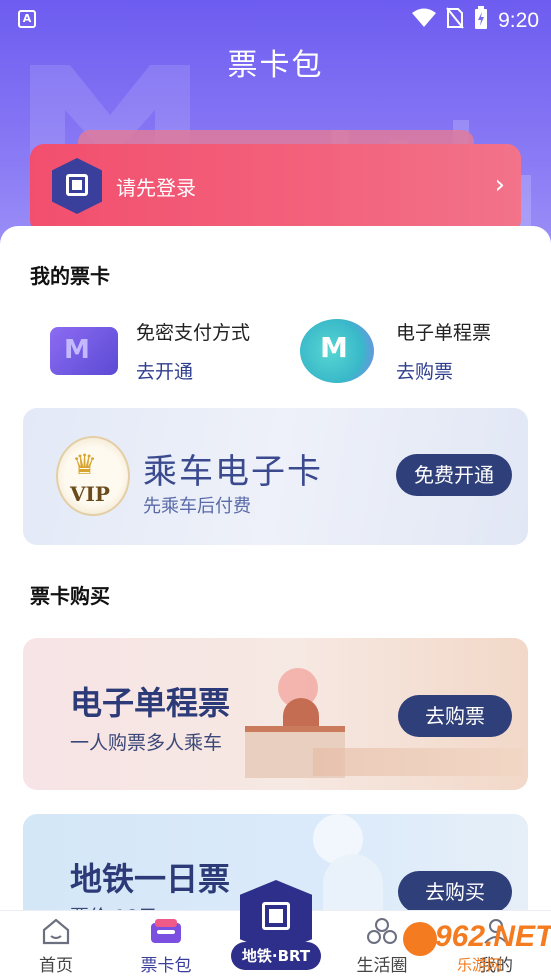  Describe the element at coordinates (444, 333) in the screenshot. I see `single-ticket-title: 电子单程票` at that location.